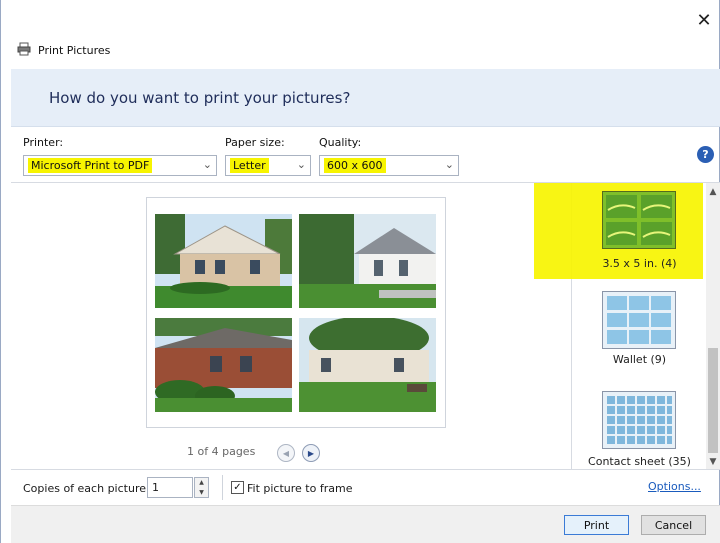  I want to click on next-page-button: ▶, so click(311, 453).